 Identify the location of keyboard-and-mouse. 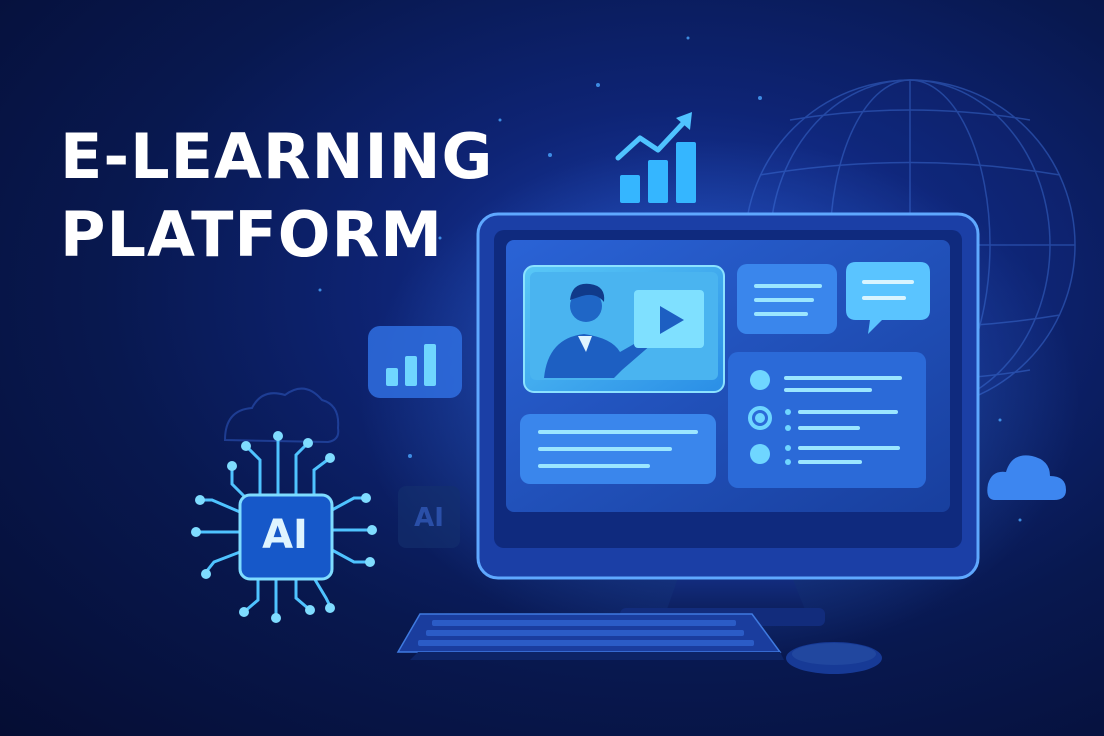
(639, 643).